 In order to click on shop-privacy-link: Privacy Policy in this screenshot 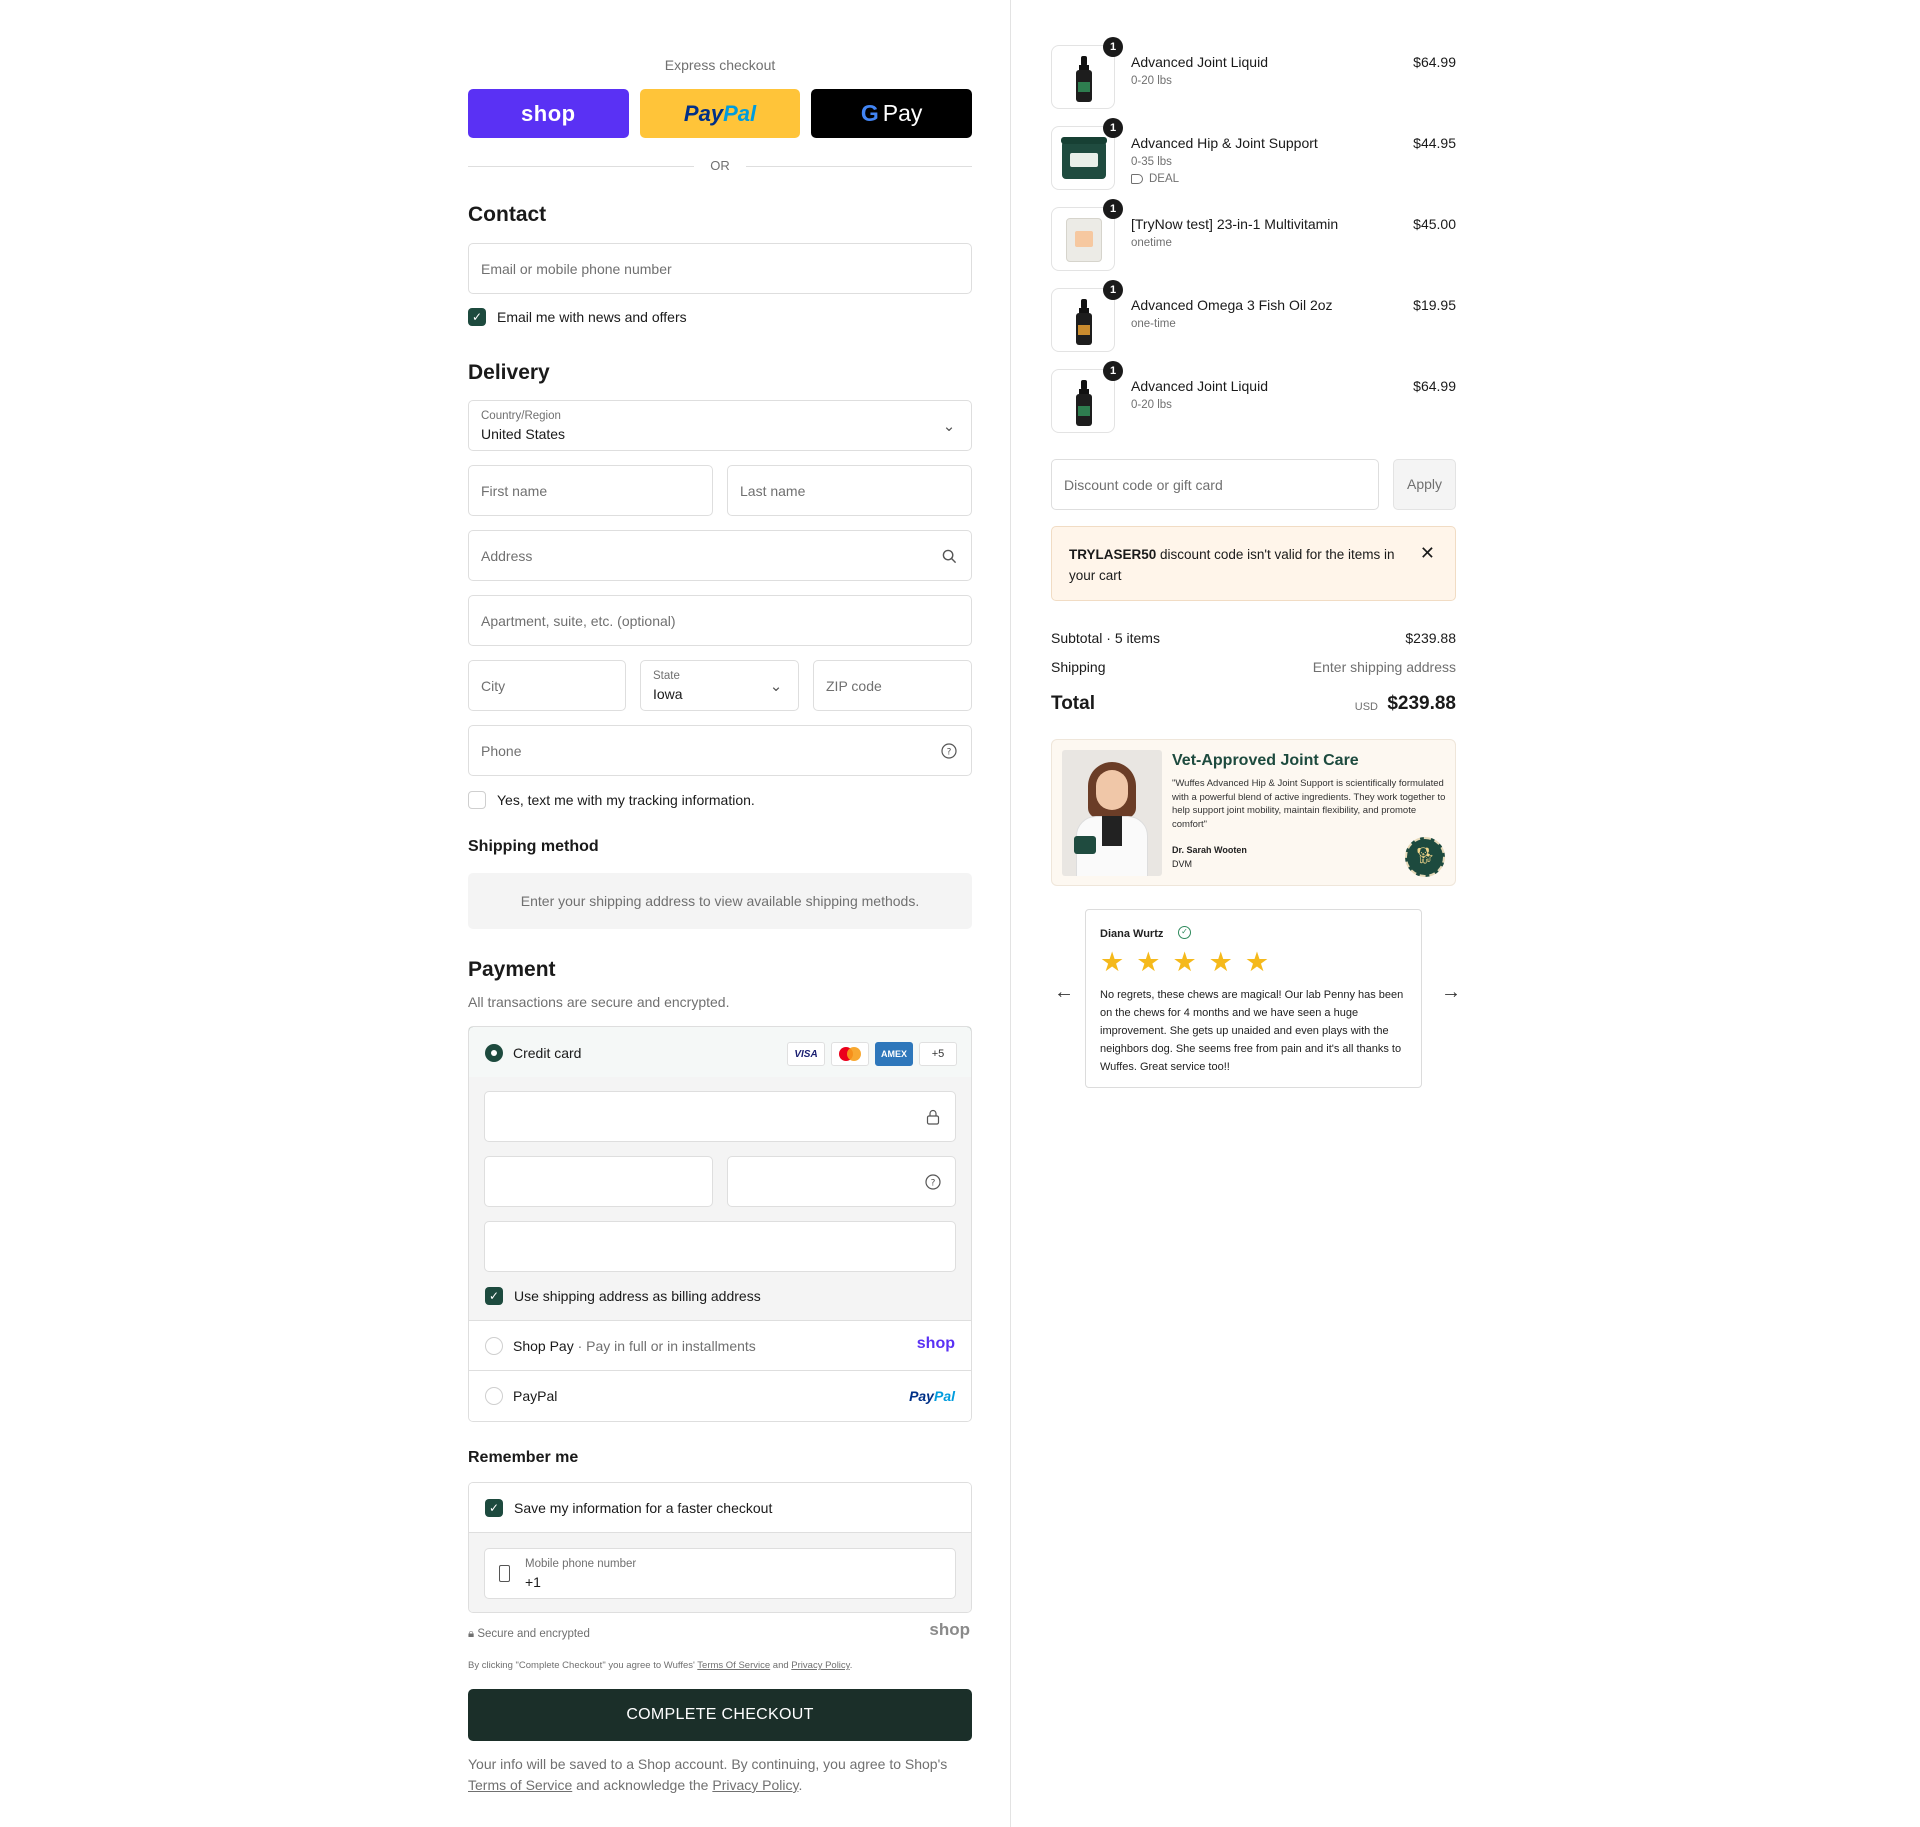, I will do `click(755, 1785)`.